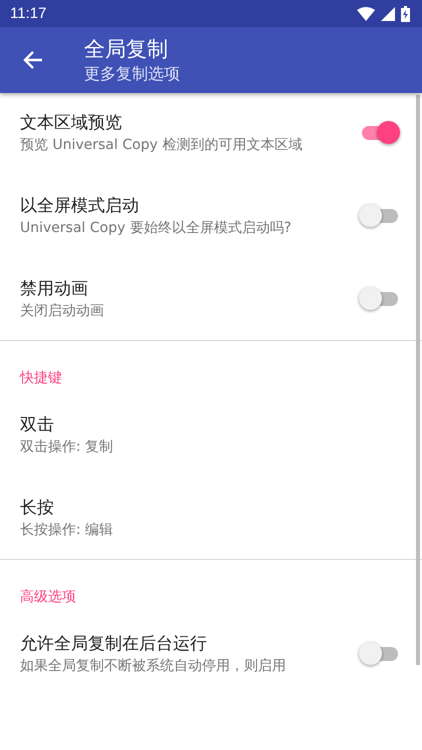  I want to click on setting-summary: 双击操作: 复制, so click(67, 447).